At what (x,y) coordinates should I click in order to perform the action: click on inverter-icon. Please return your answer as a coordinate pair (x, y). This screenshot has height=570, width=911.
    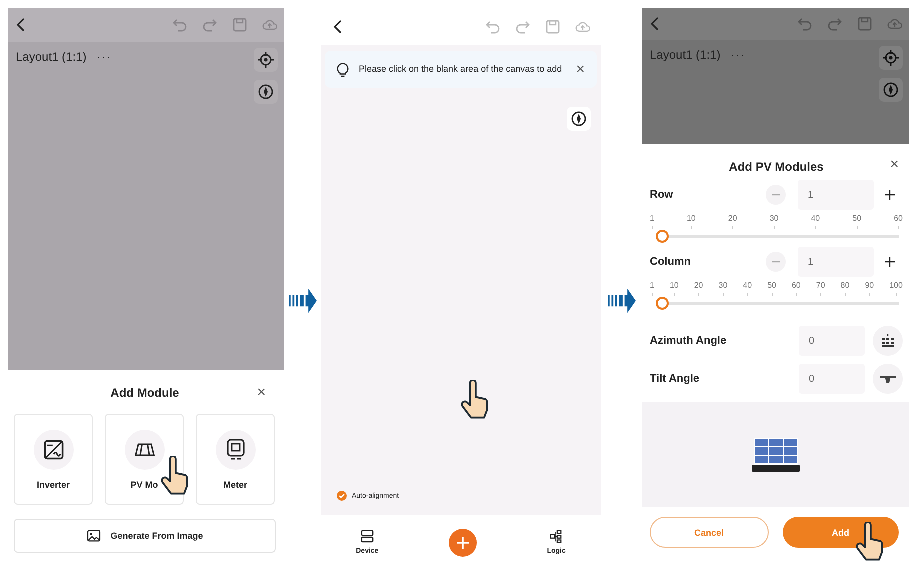
    Looking at the image, I should click on (53, 449).